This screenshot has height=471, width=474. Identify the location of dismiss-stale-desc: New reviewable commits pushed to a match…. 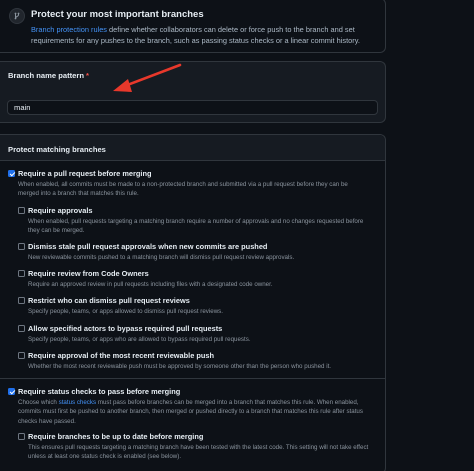
(161, 257).